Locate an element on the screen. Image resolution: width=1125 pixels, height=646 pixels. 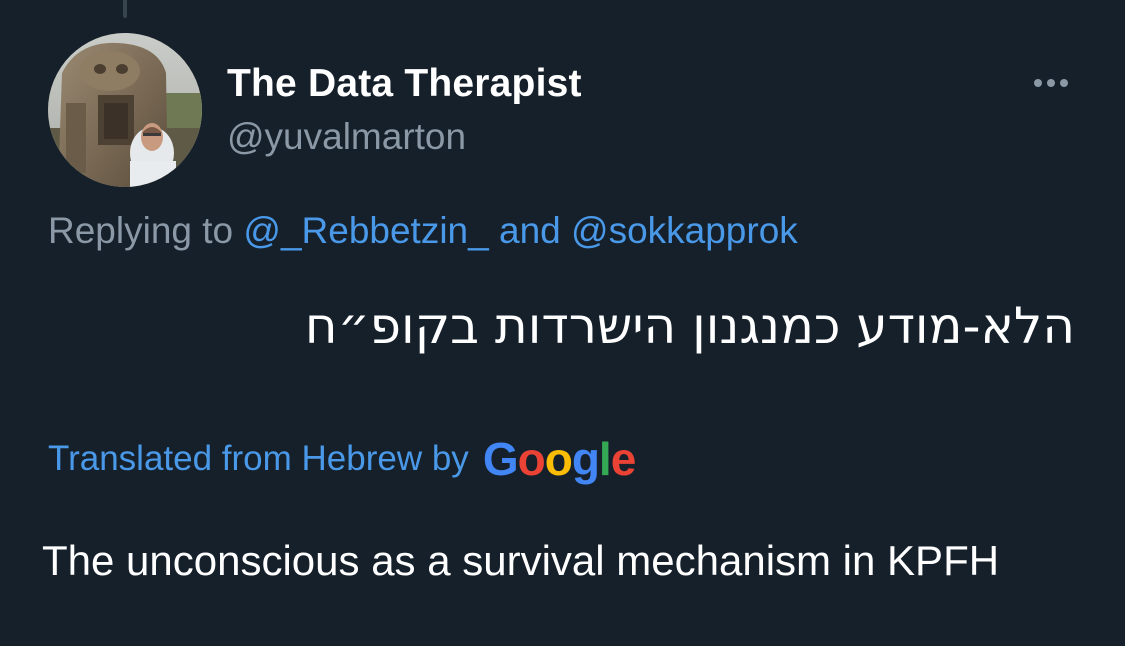
google-logo-letter-o1: o is located at coordinates (531, 459).